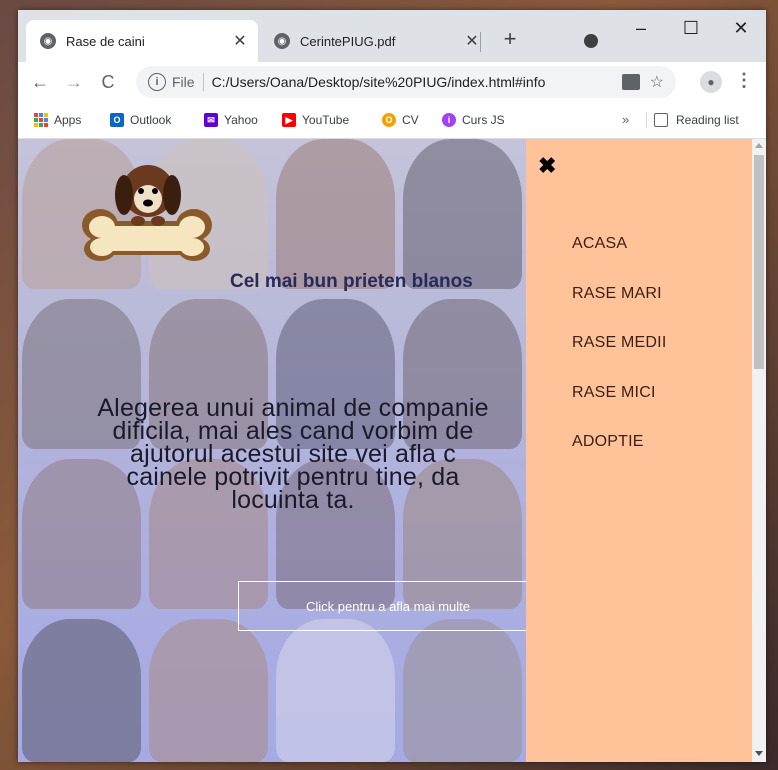 This screenshot has width=778, height=770. What do you see at coordinates (657, 82) in the screenshot?
I see `bookmark-star-icon: ☆` at bounding box center [657, 82].